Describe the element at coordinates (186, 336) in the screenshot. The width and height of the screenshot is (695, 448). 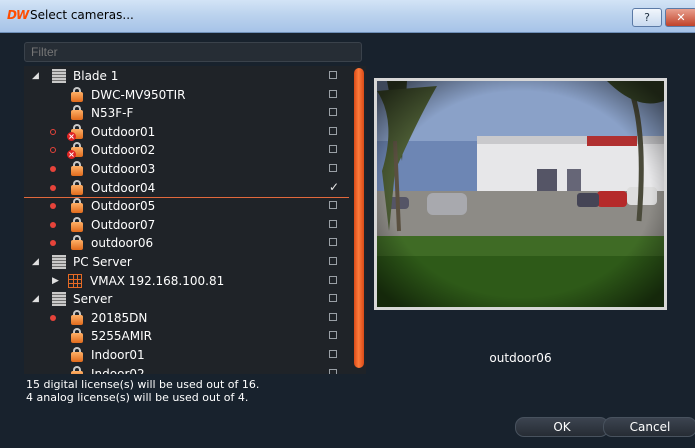
I see `tree-camera-row: 5255AMIR` at that location.